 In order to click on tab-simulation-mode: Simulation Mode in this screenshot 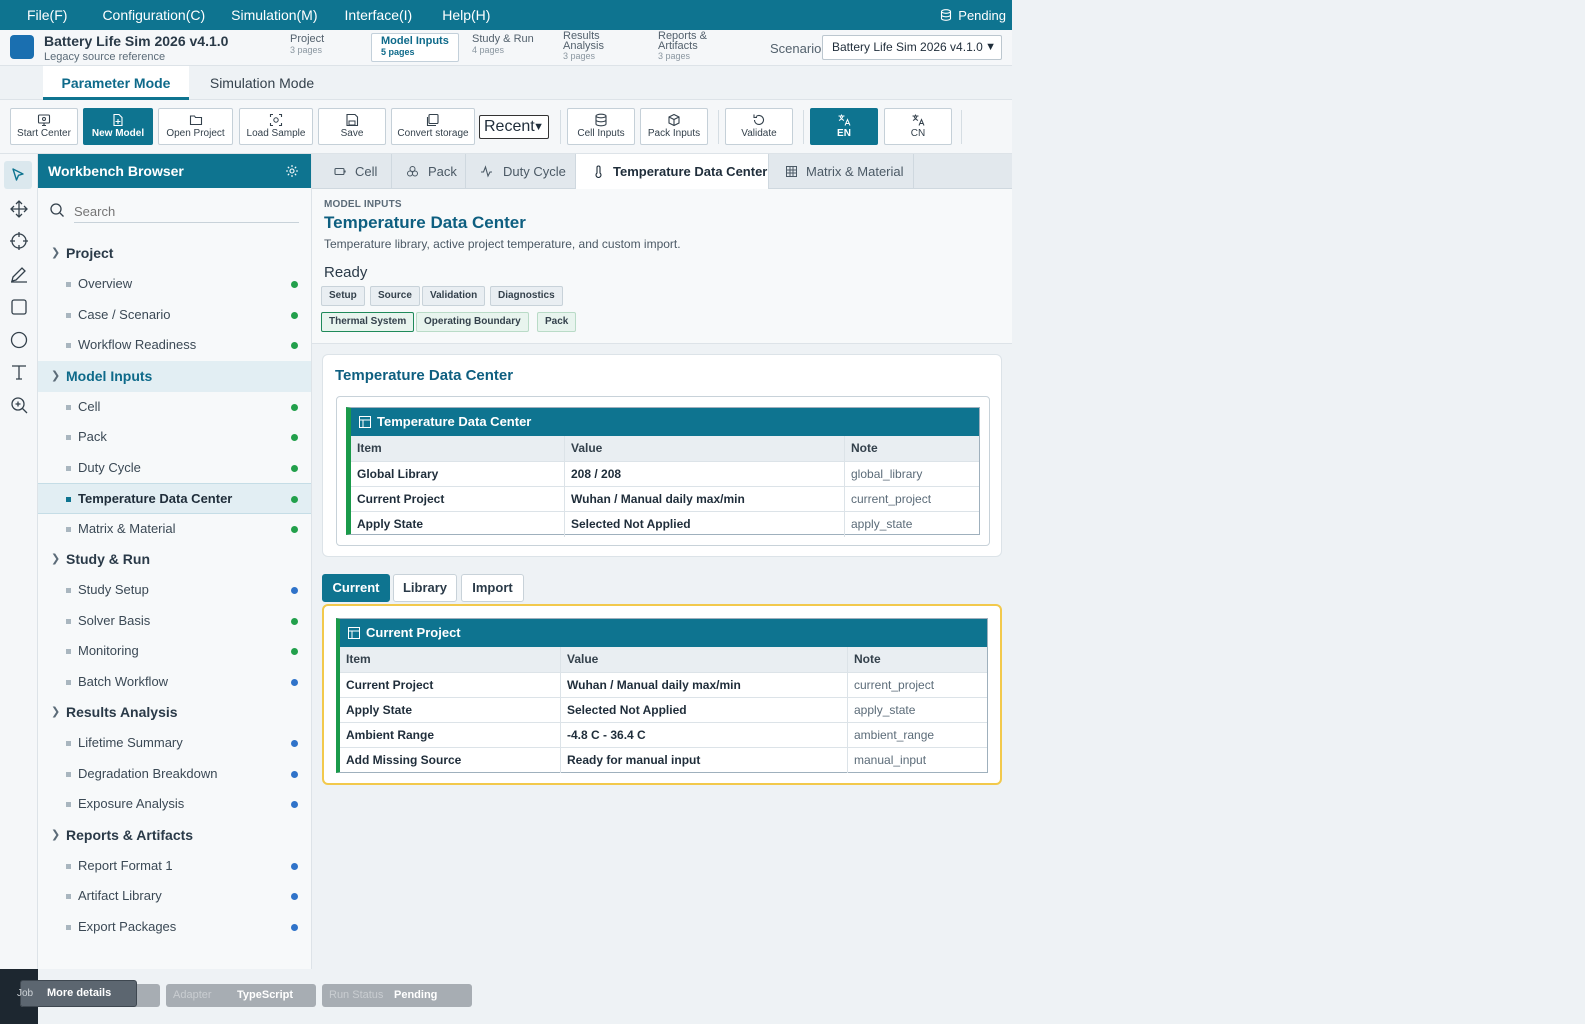, I will do `click(262, 83)`.